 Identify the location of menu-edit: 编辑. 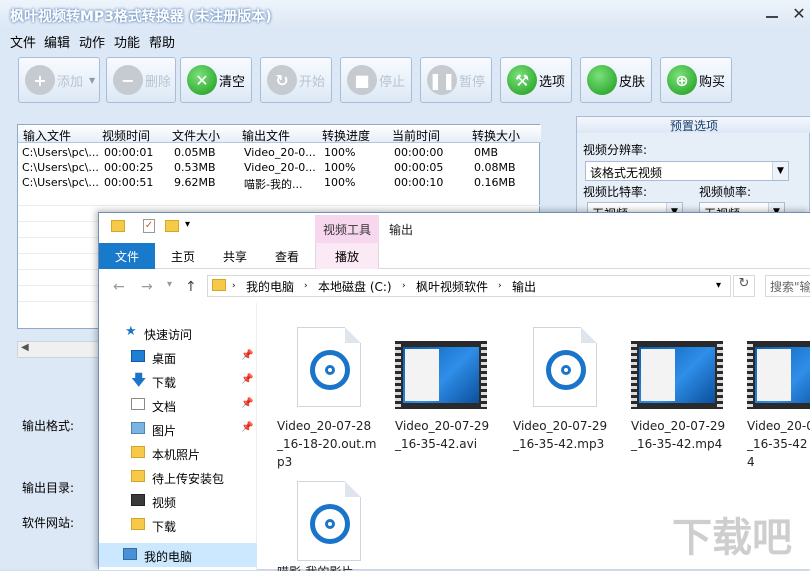
(57, 41).